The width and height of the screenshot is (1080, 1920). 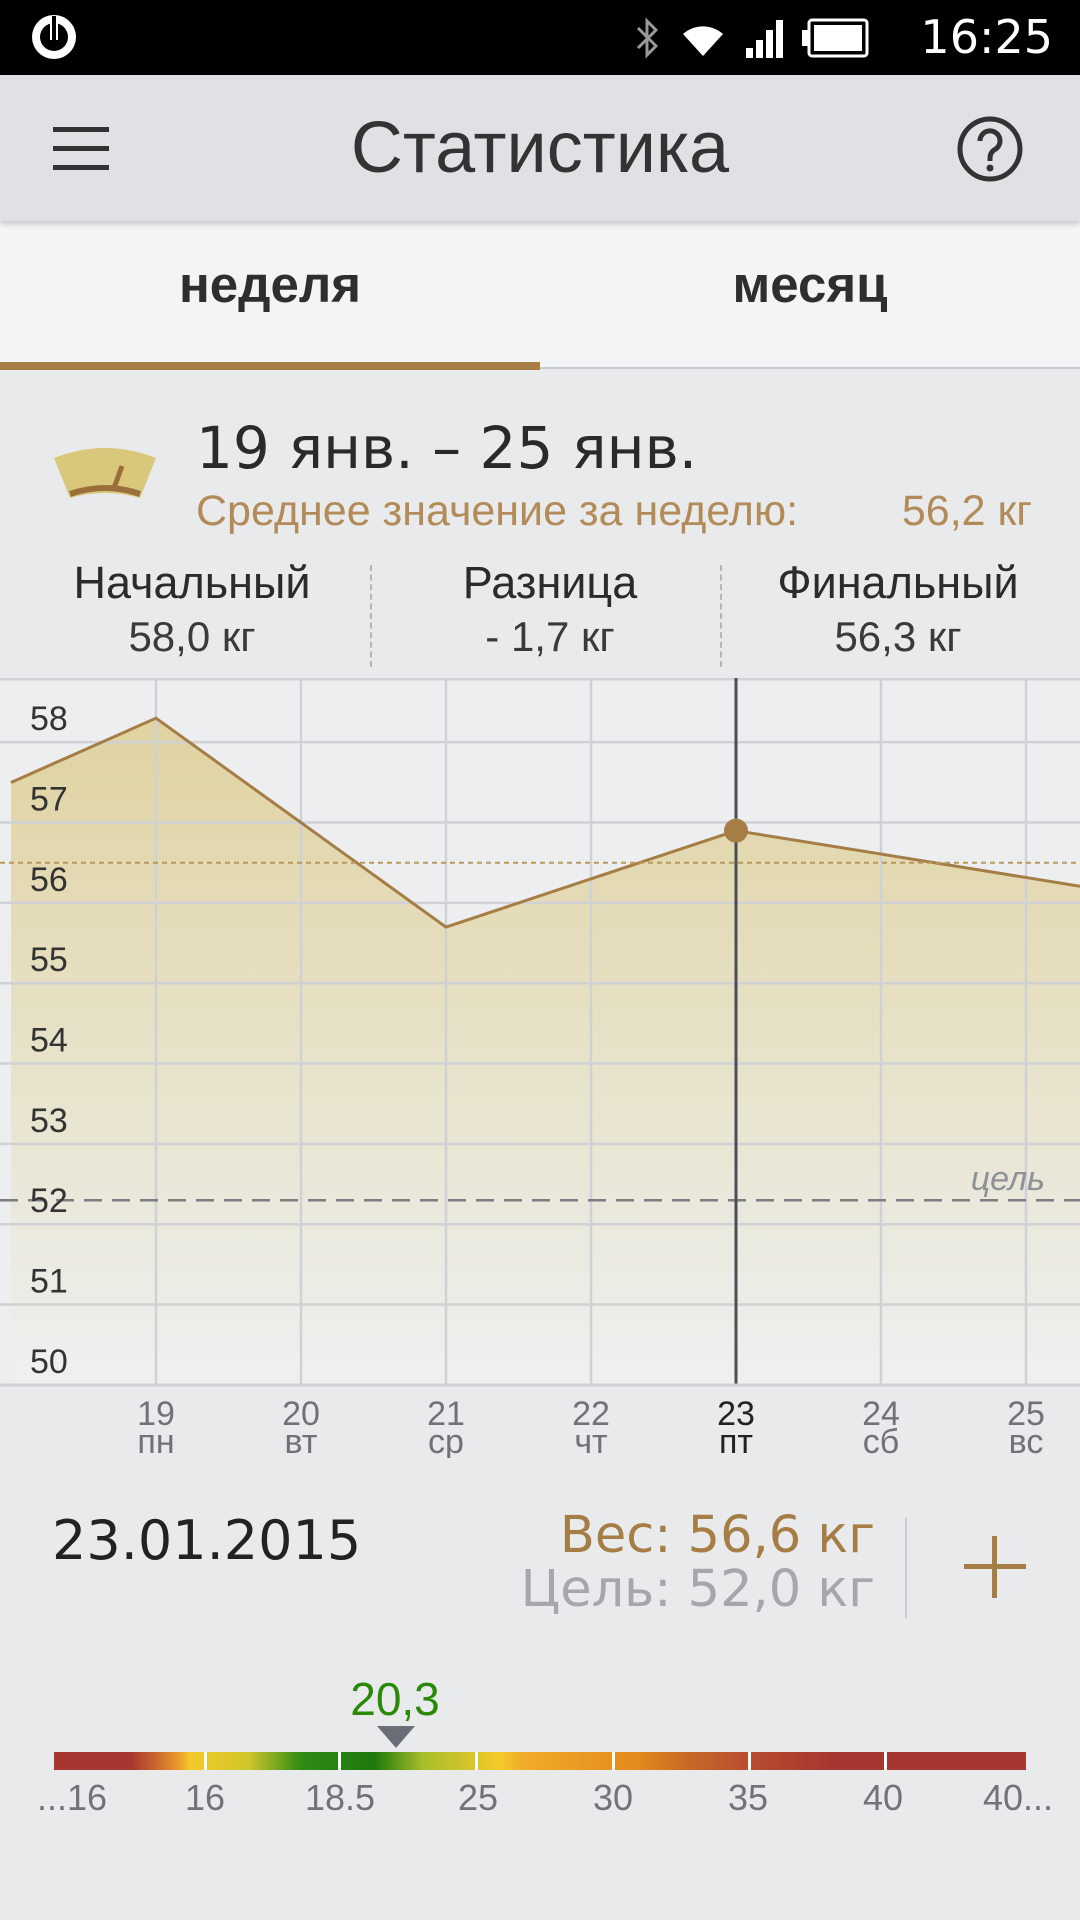 What do you see at coordinates (396, 1737) in the screenshot?
I see `bmi-pointer-icon` at bounding box center [396, 1737].